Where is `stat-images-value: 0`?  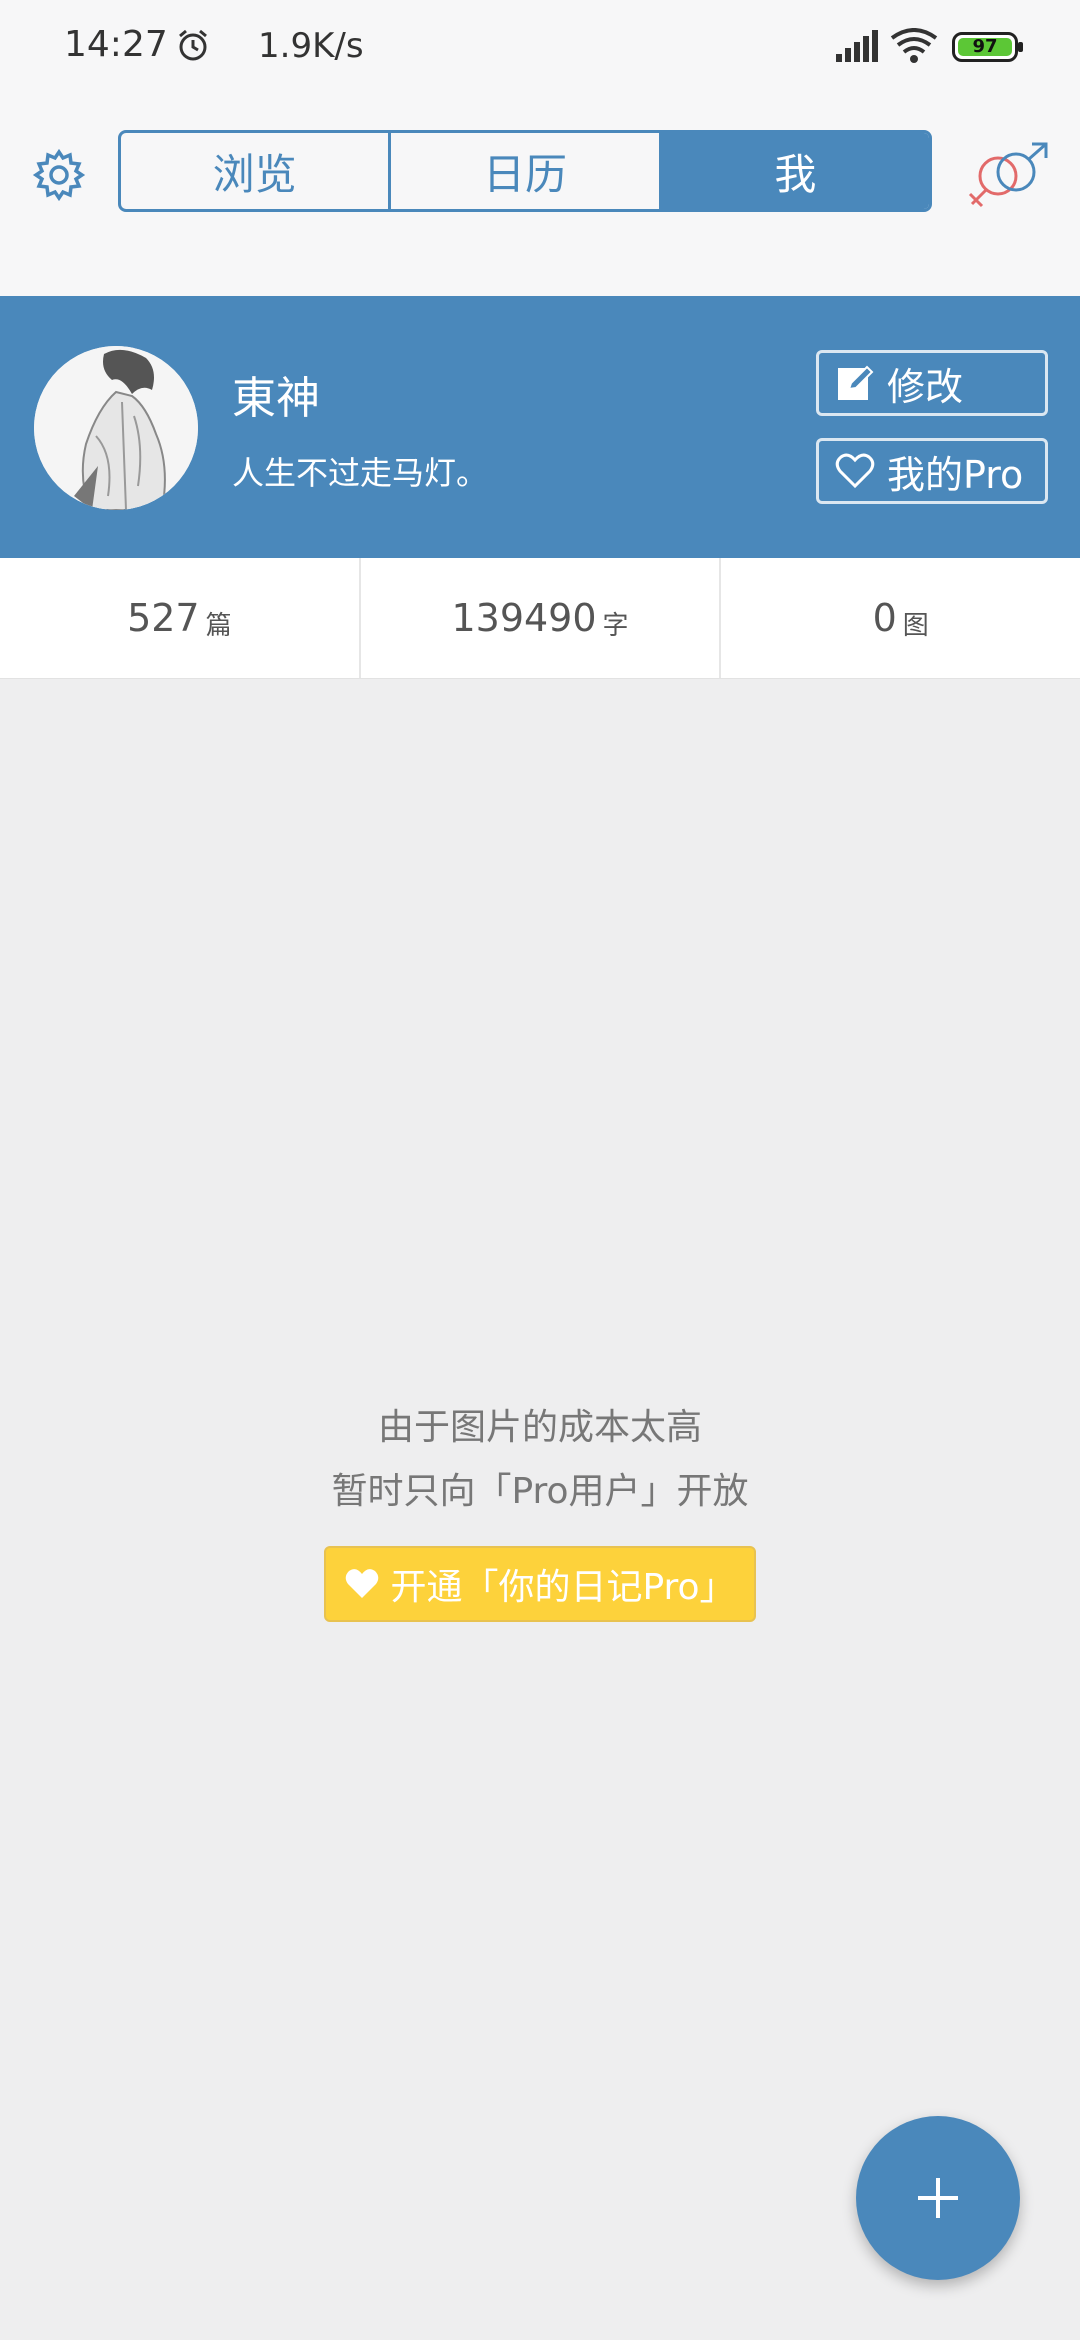 stat-images-value: 0 is located at coordinates (884, 618).